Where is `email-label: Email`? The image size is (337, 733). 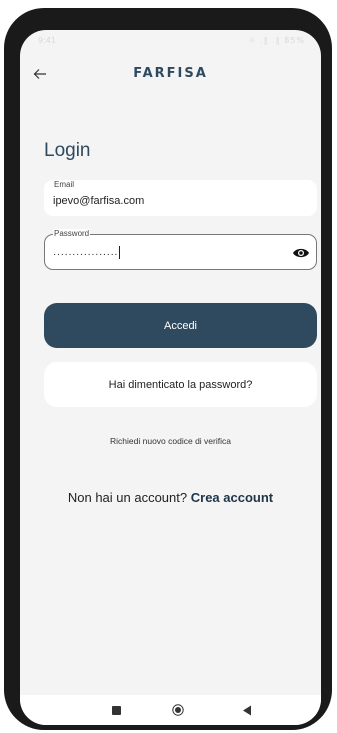
email-label: Email is located at coordinates (64, 184).